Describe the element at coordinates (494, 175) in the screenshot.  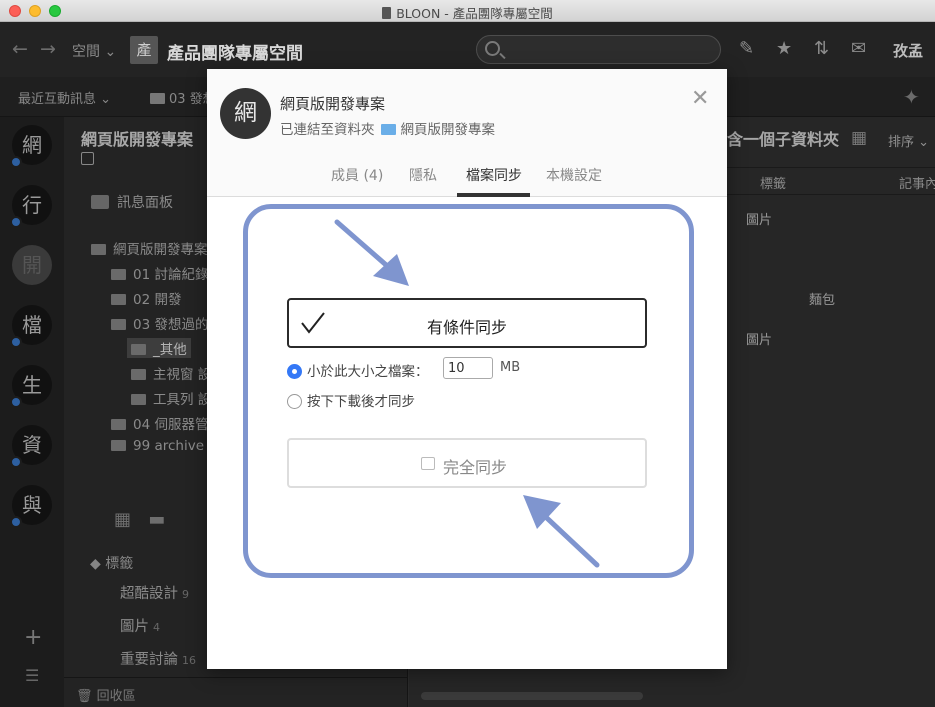
I see `tab-file-sync: 檔案同步` at that location.